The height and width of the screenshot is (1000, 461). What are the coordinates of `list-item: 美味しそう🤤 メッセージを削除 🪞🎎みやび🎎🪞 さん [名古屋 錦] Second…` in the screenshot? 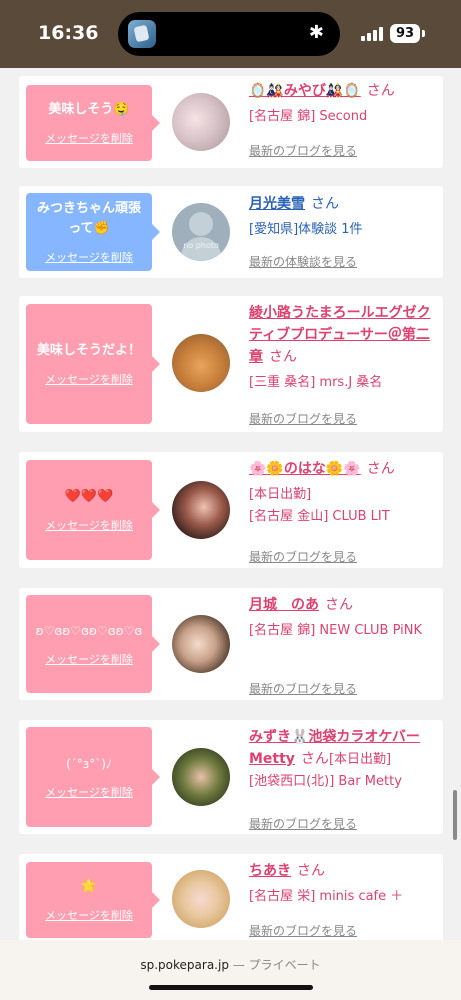 It's located at (231, 122).